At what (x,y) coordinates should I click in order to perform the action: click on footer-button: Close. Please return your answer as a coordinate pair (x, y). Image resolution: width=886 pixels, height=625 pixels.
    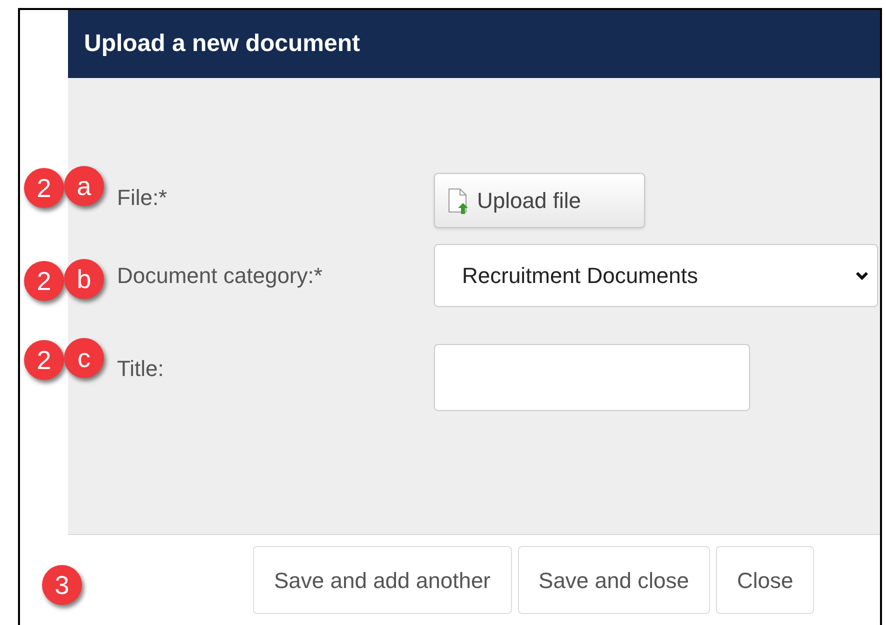
    Looking at the image, I should click on (765, 580).